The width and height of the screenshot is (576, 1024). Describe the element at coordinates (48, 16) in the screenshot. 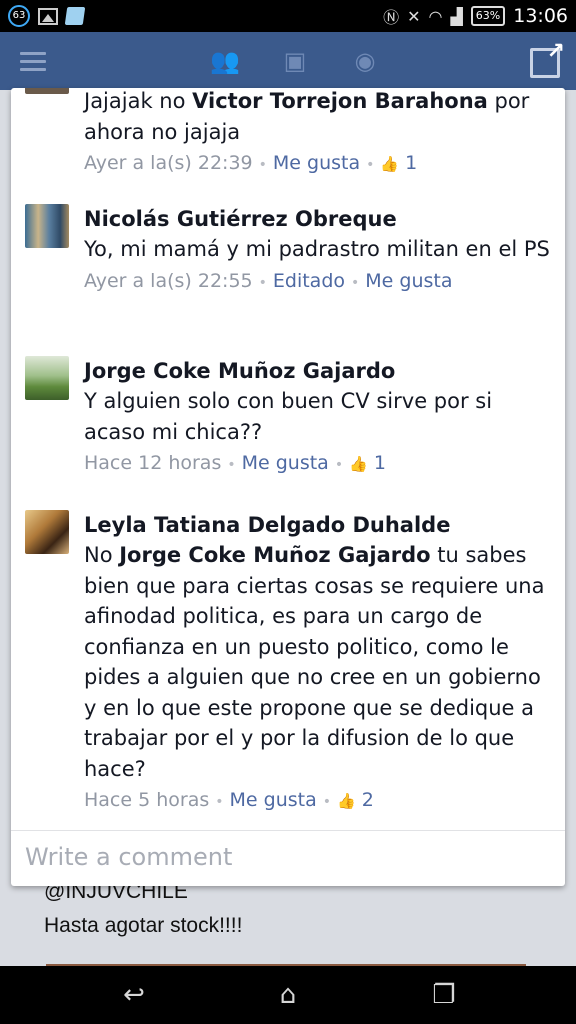

I see `gallery-icon` at that location.